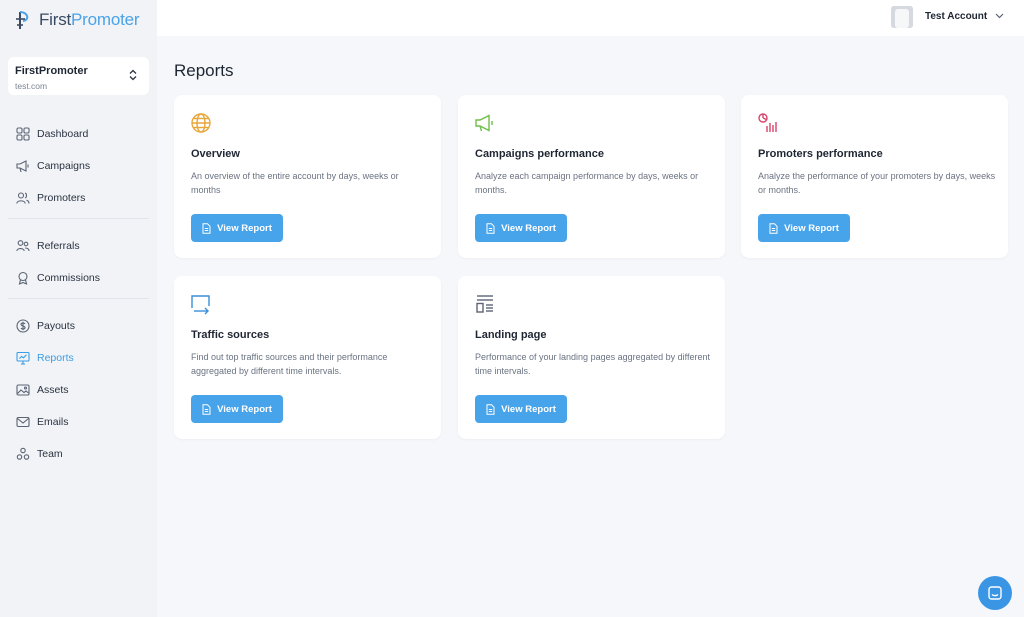 The image size is (1024, 617). I want to click on chat-icon, so click(995, 593).